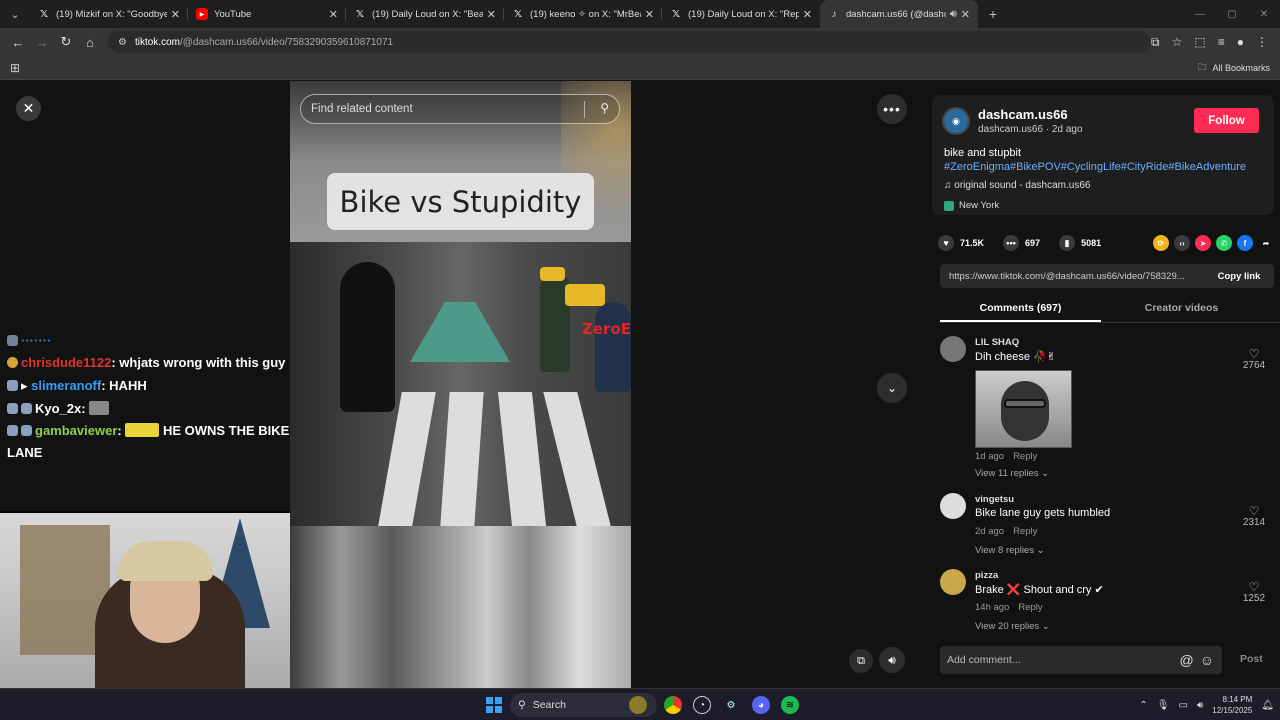 This screenshot has height=720, width=1280. I want to click on tab-comments: Comments (697), so click(1020, 308).